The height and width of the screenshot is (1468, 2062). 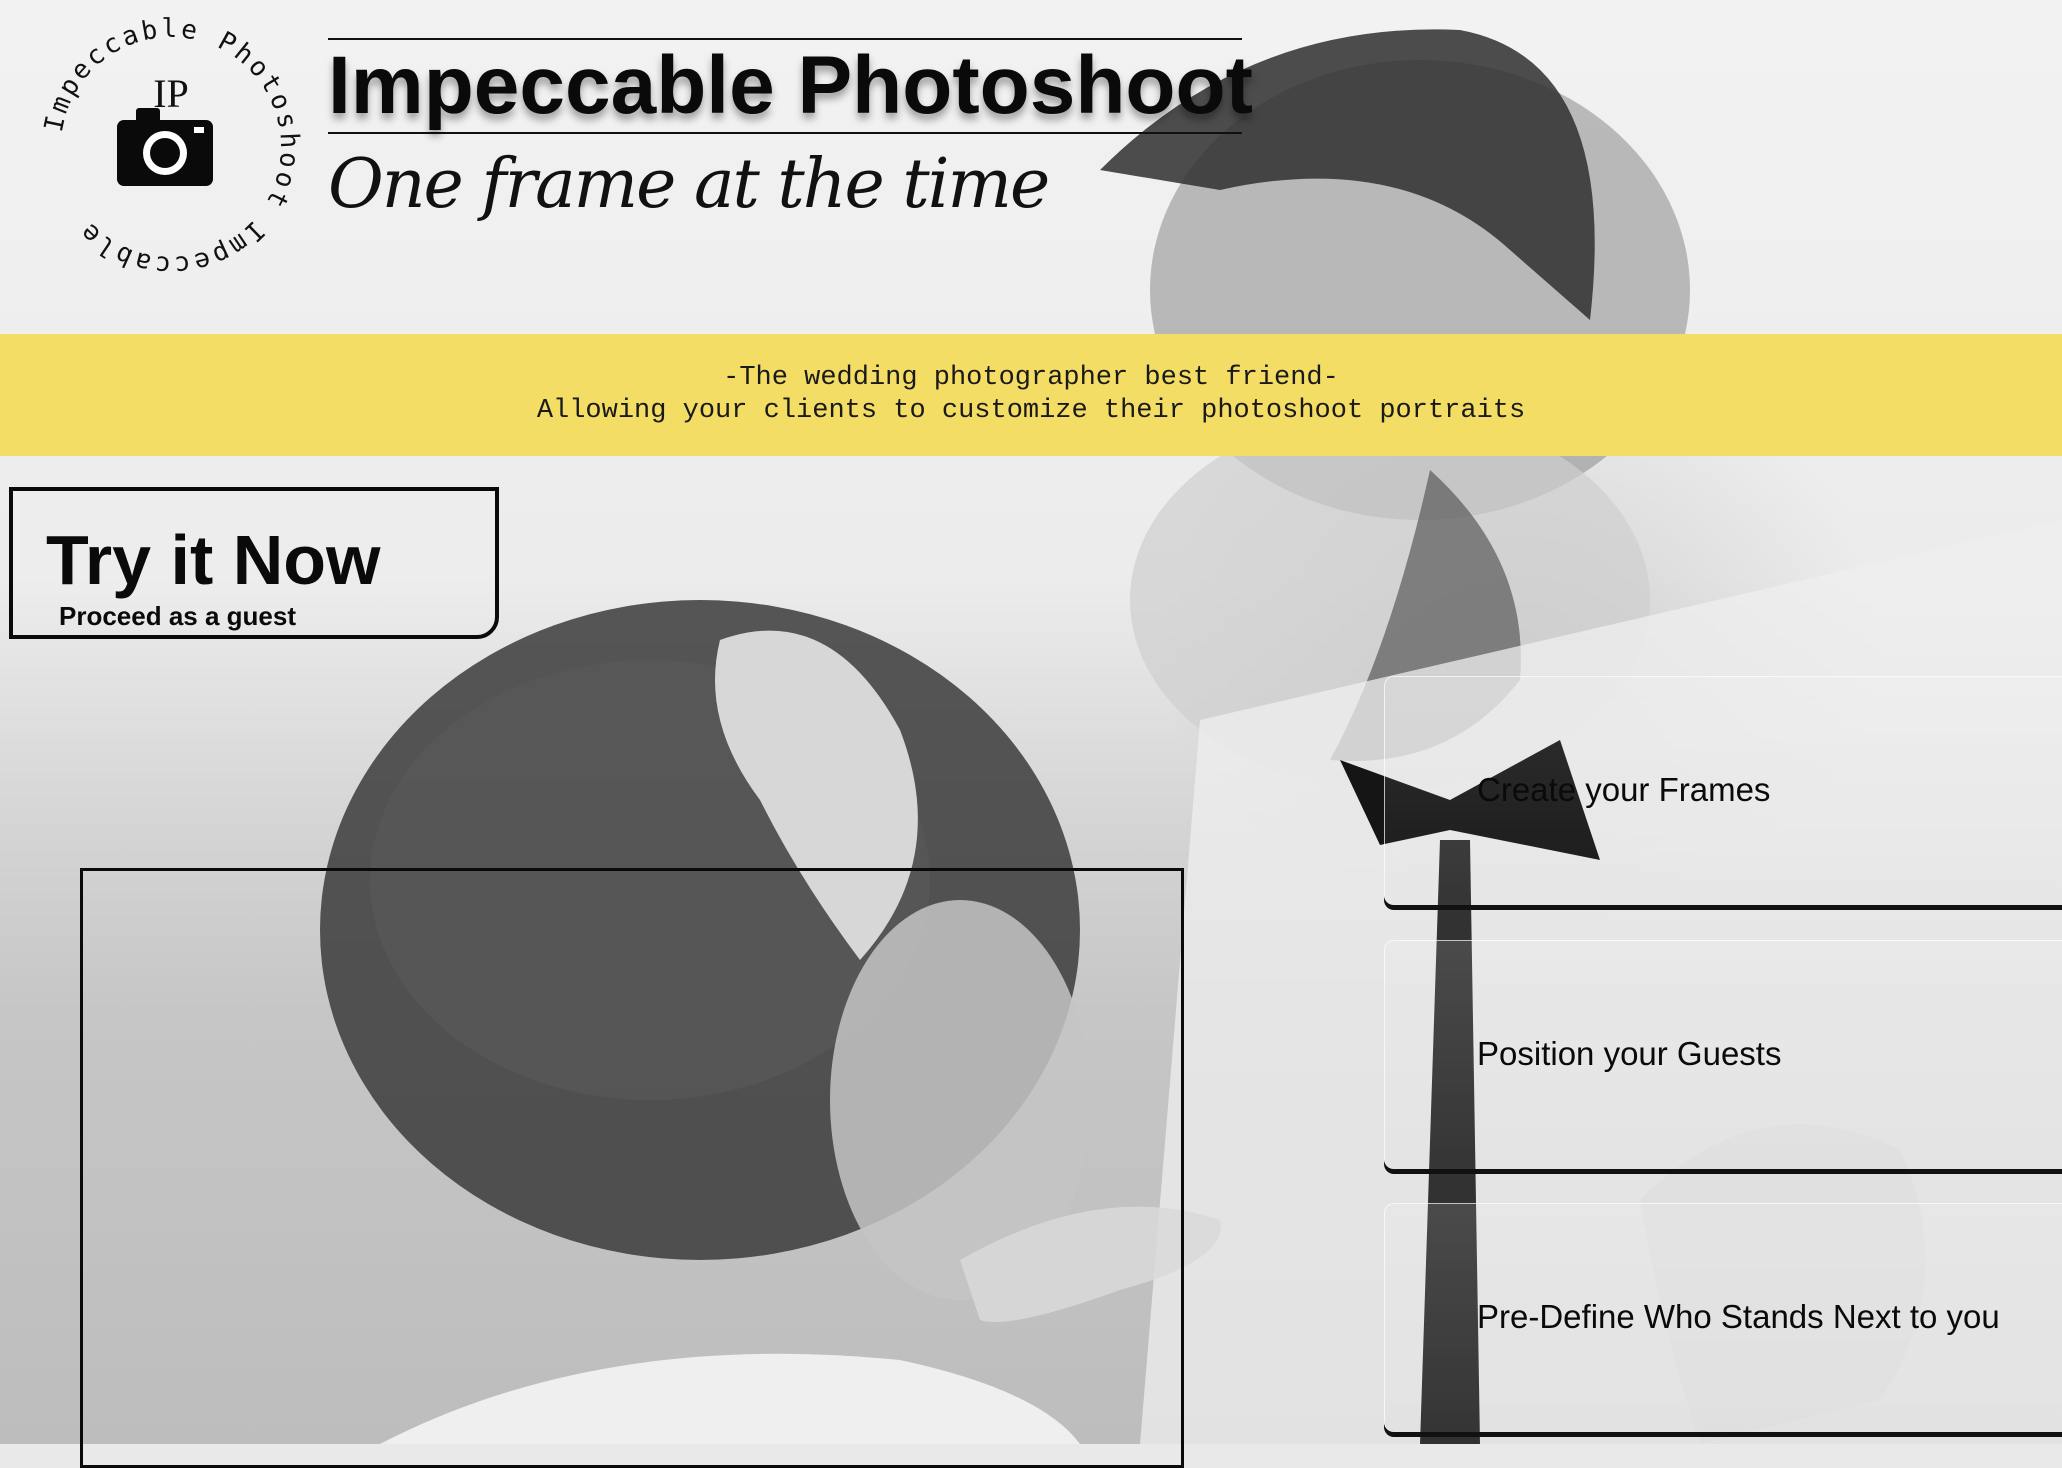 I want to click on feature-label: Position your Guests, so click(x=1629, y=1053).